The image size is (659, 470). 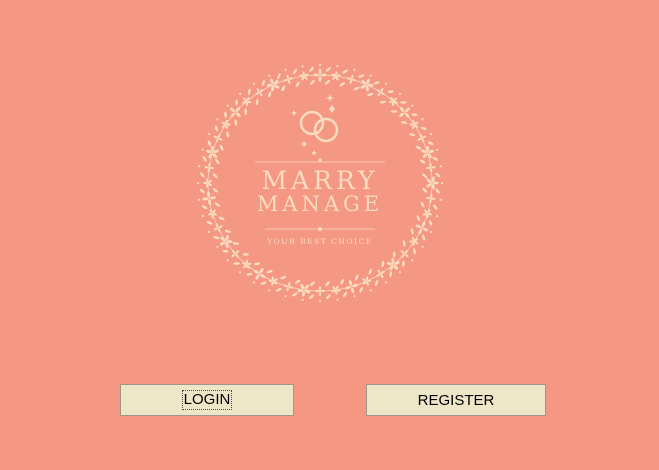 What do you see at coordinates (320, 241) in the screenshot?
I see `logo-tagline: YOUR BEST CHOICE` at bounding box center [320, 241].